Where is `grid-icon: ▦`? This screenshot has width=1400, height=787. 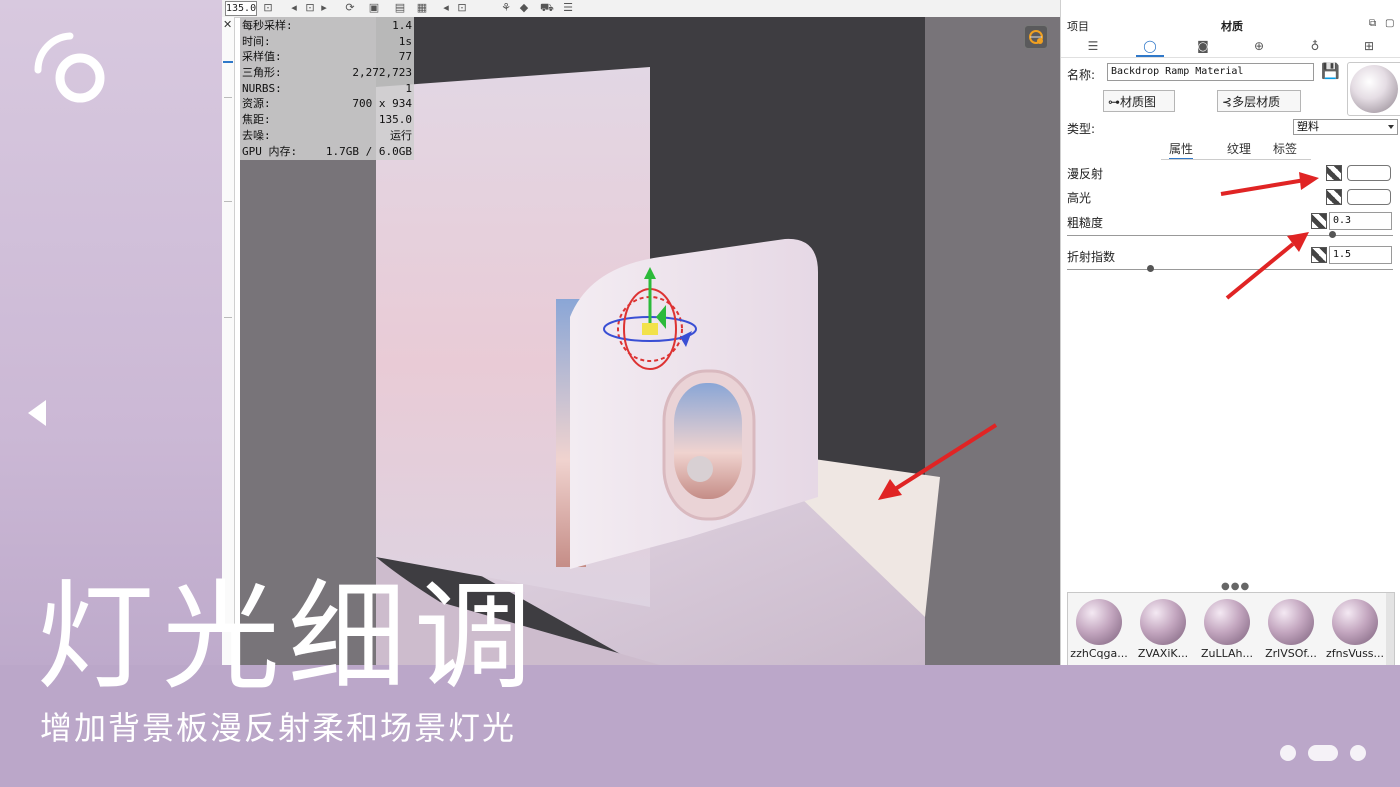
grid-icon: ▦ is located at coordinates (422, 8).